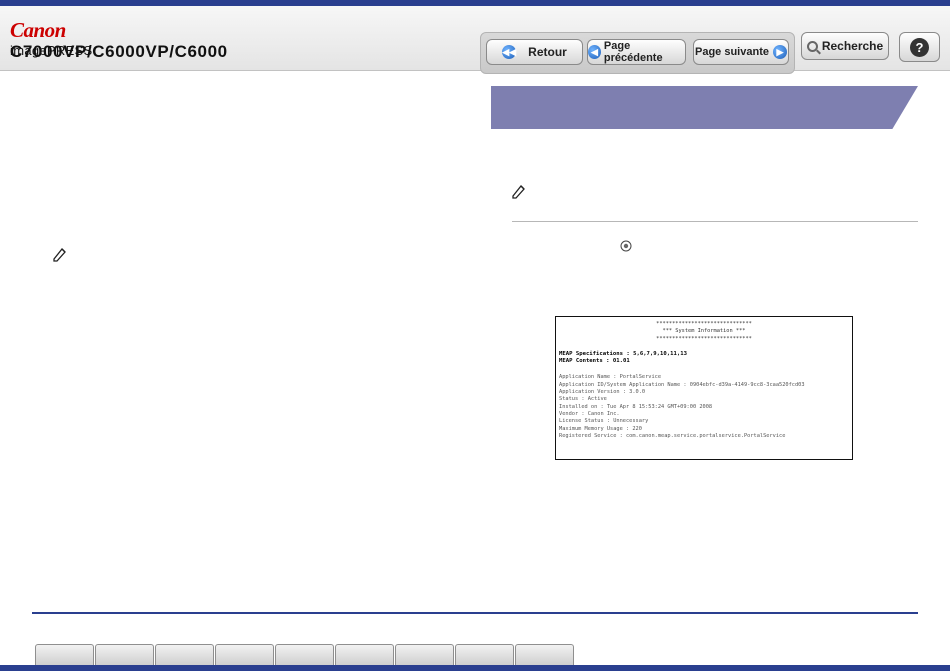 Image resolution: width=950 pixels, height=671 pixels. I want to click on divider, so click(715, 221).